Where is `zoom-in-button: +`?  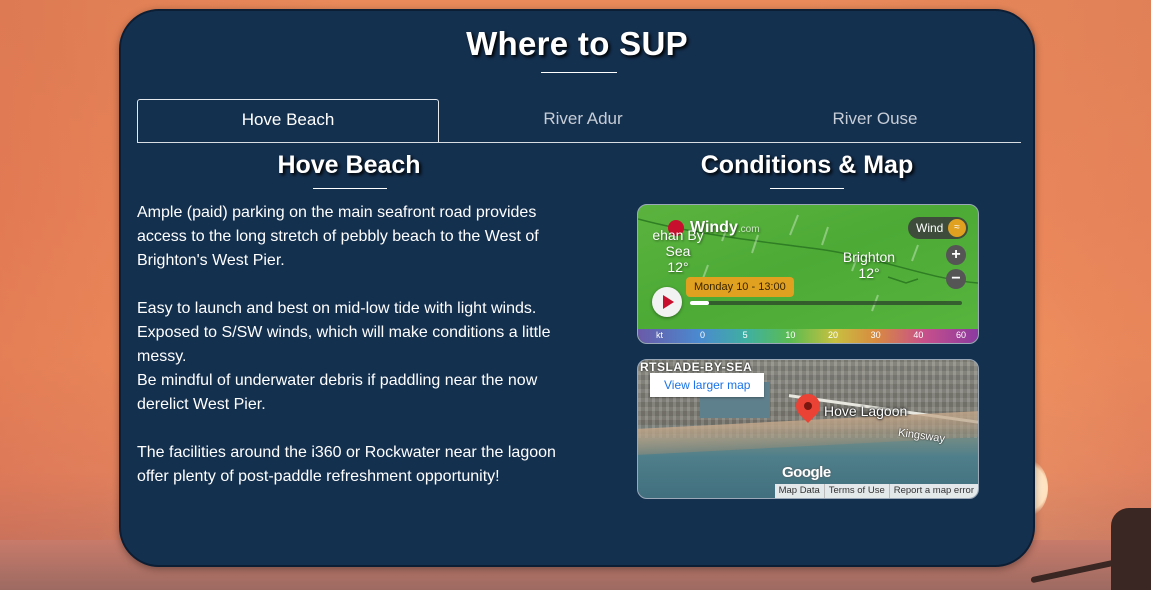 zoom-in-button: + is located at coordinates (956, 255).